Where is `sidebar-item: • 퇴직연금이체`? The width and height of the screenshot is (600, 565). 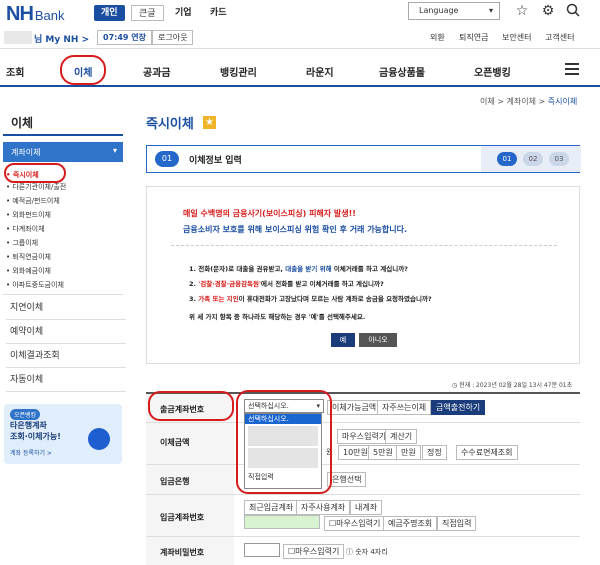
sidebar-item: • 퇴직연금이체 is located at coordinates (28, 257).